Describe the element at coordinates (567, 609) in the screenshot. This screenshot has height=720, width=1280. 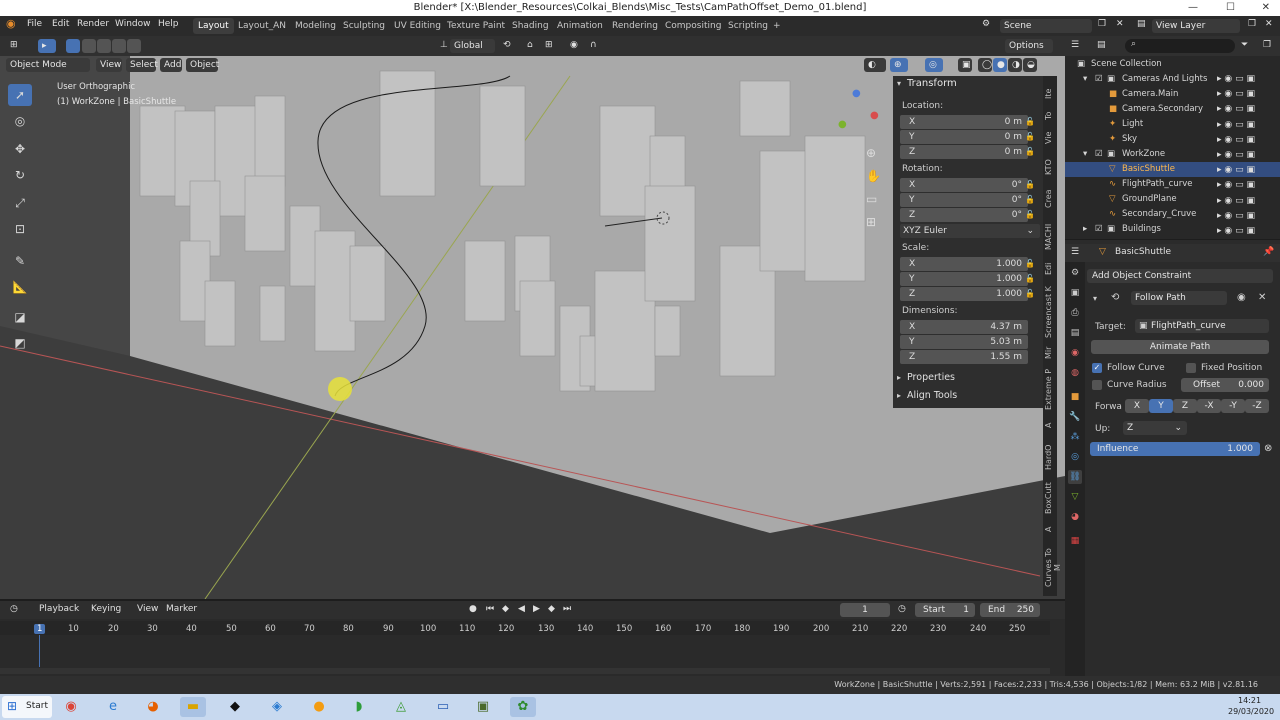
I see `jump-end-icon: ⏭` at that location.